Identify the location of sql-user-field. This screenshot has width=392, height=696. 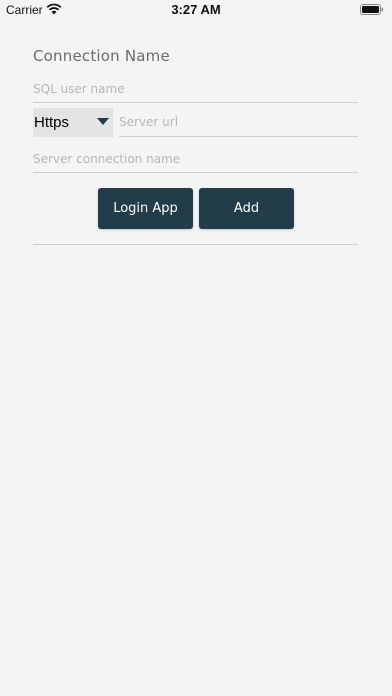
(195, 89).